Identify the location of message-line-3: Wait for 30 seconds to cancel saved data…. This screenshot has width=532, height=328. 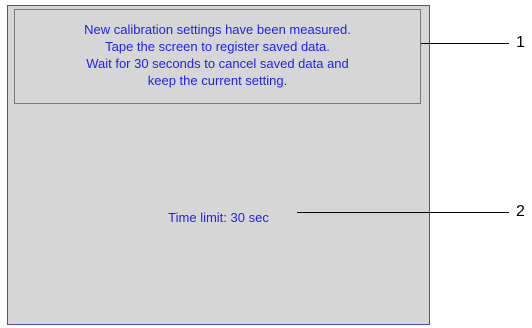
(217, 63).